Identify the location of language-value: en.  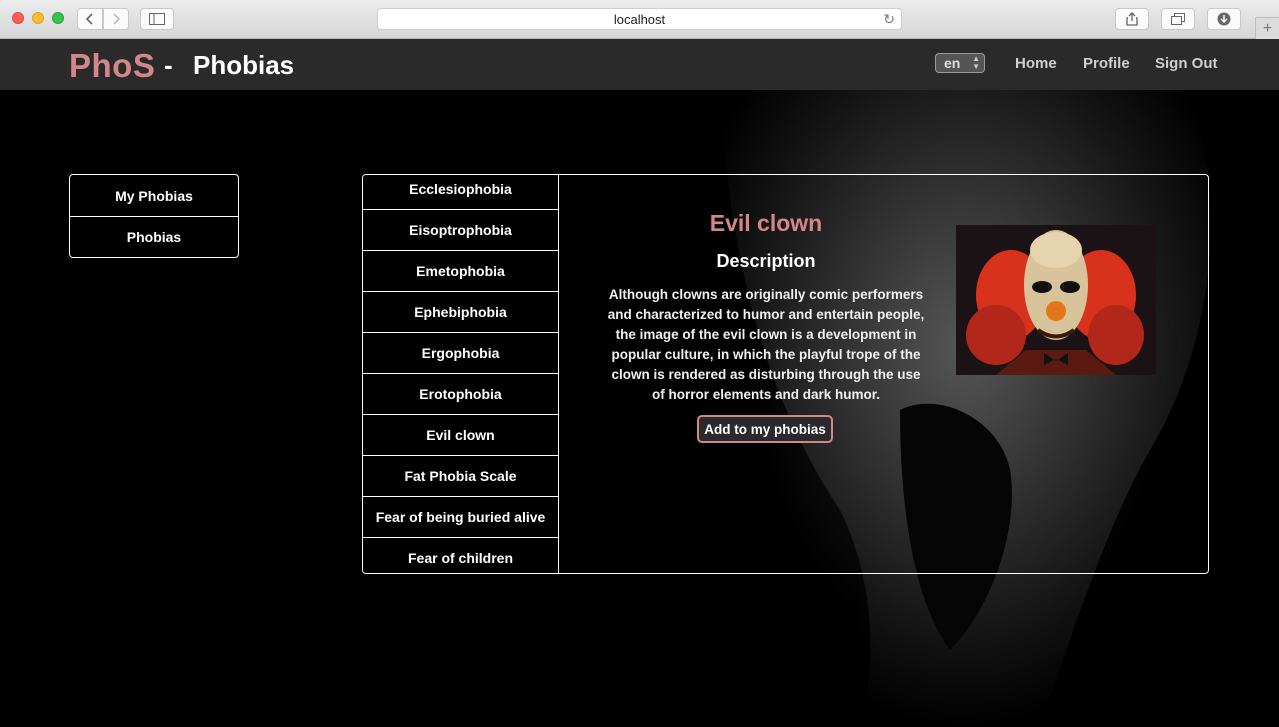
(952, 63).